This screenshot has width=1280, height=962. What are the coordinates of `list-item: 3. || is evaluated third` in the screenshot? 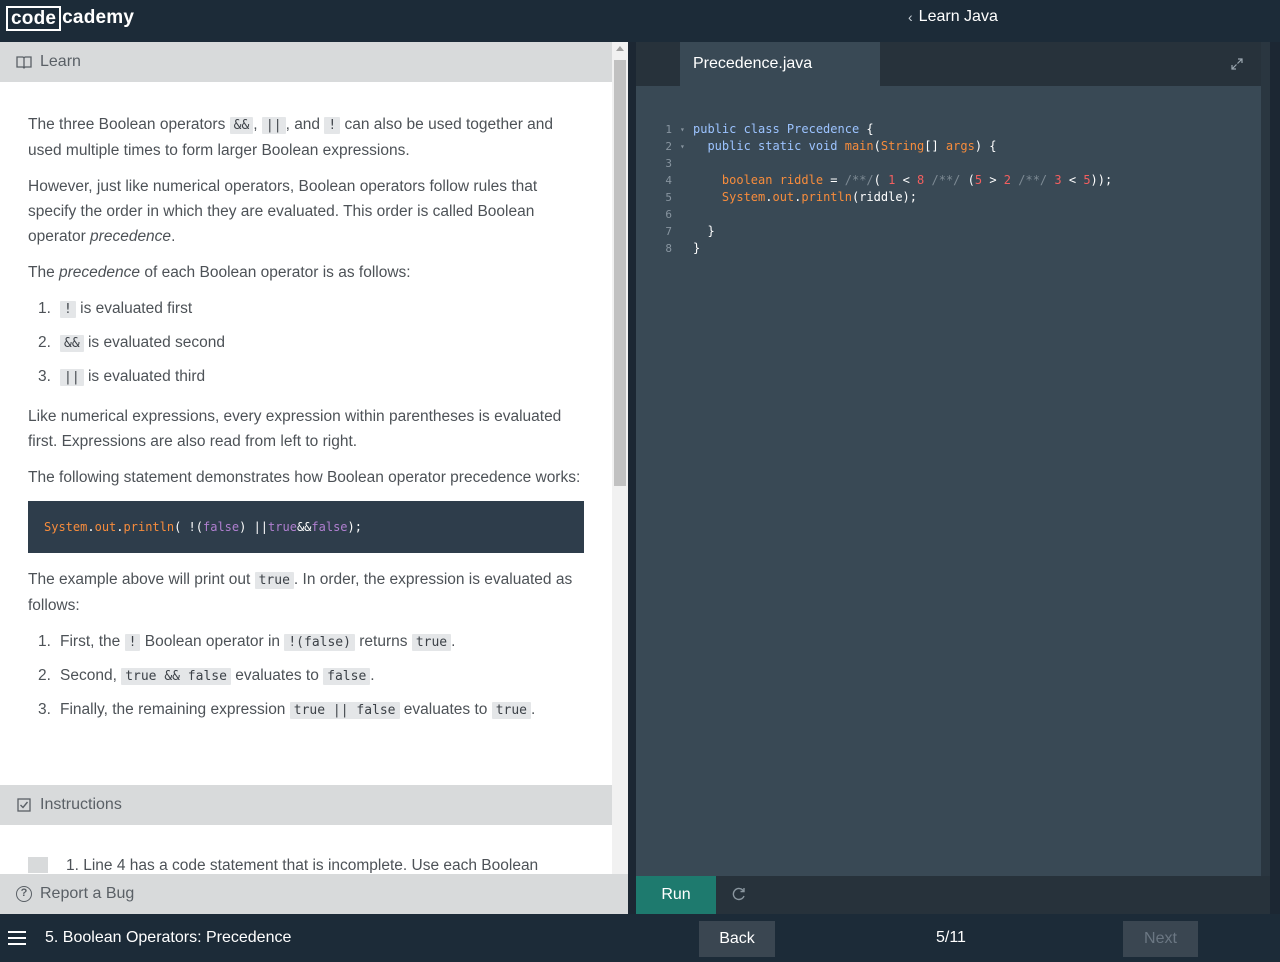 It's located at (306, 377).